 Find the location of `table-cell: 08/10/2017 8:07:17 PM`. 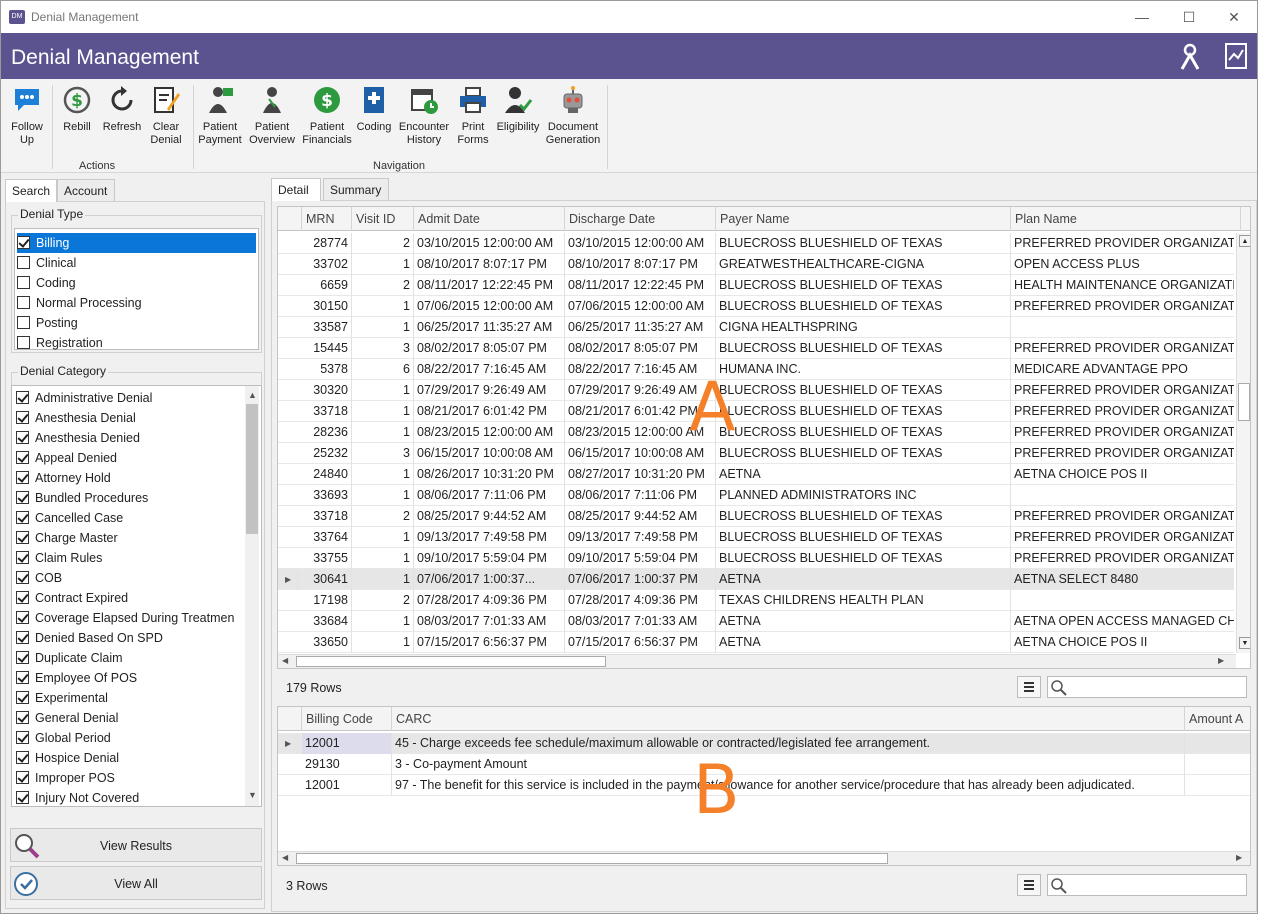

table-cell: 08/10/2017 8:07:17 PM is located at coordinates (640, 264).